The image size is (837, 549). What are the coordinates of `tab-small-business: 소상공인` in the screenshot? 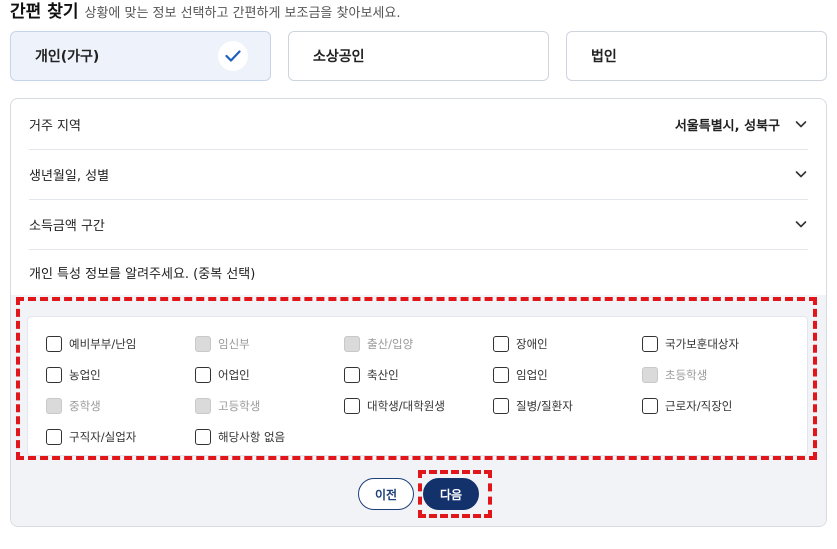 It's located at (418, 56).